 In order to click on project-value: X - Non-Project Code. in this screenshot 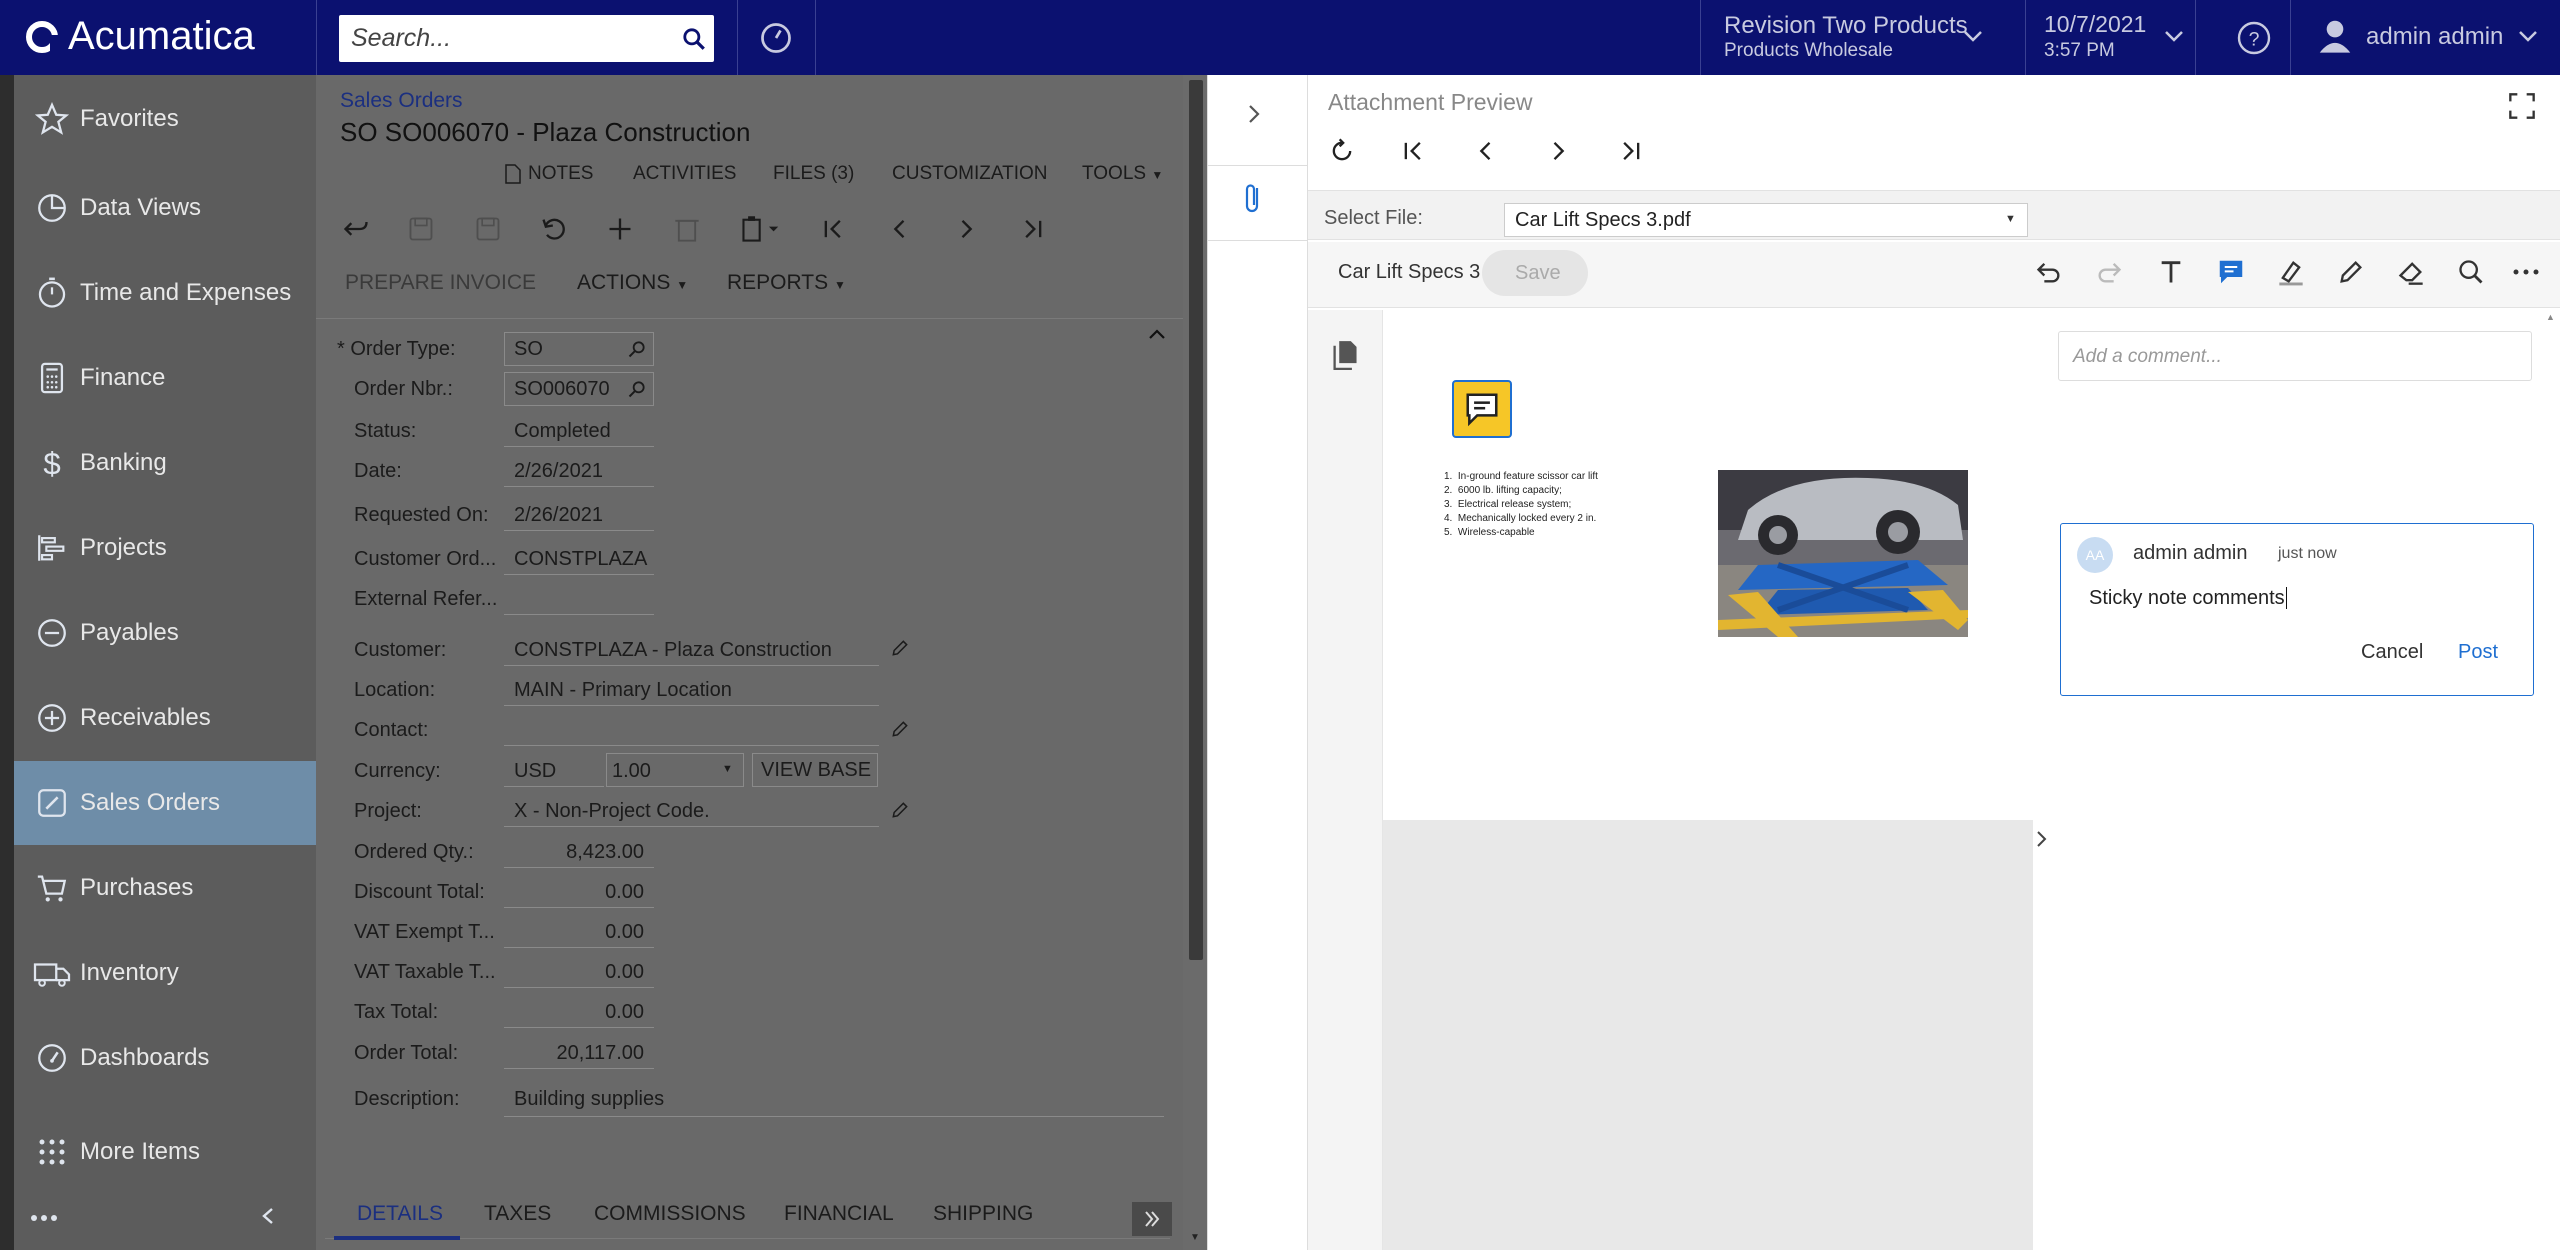, I will do `click(612, 811)`.